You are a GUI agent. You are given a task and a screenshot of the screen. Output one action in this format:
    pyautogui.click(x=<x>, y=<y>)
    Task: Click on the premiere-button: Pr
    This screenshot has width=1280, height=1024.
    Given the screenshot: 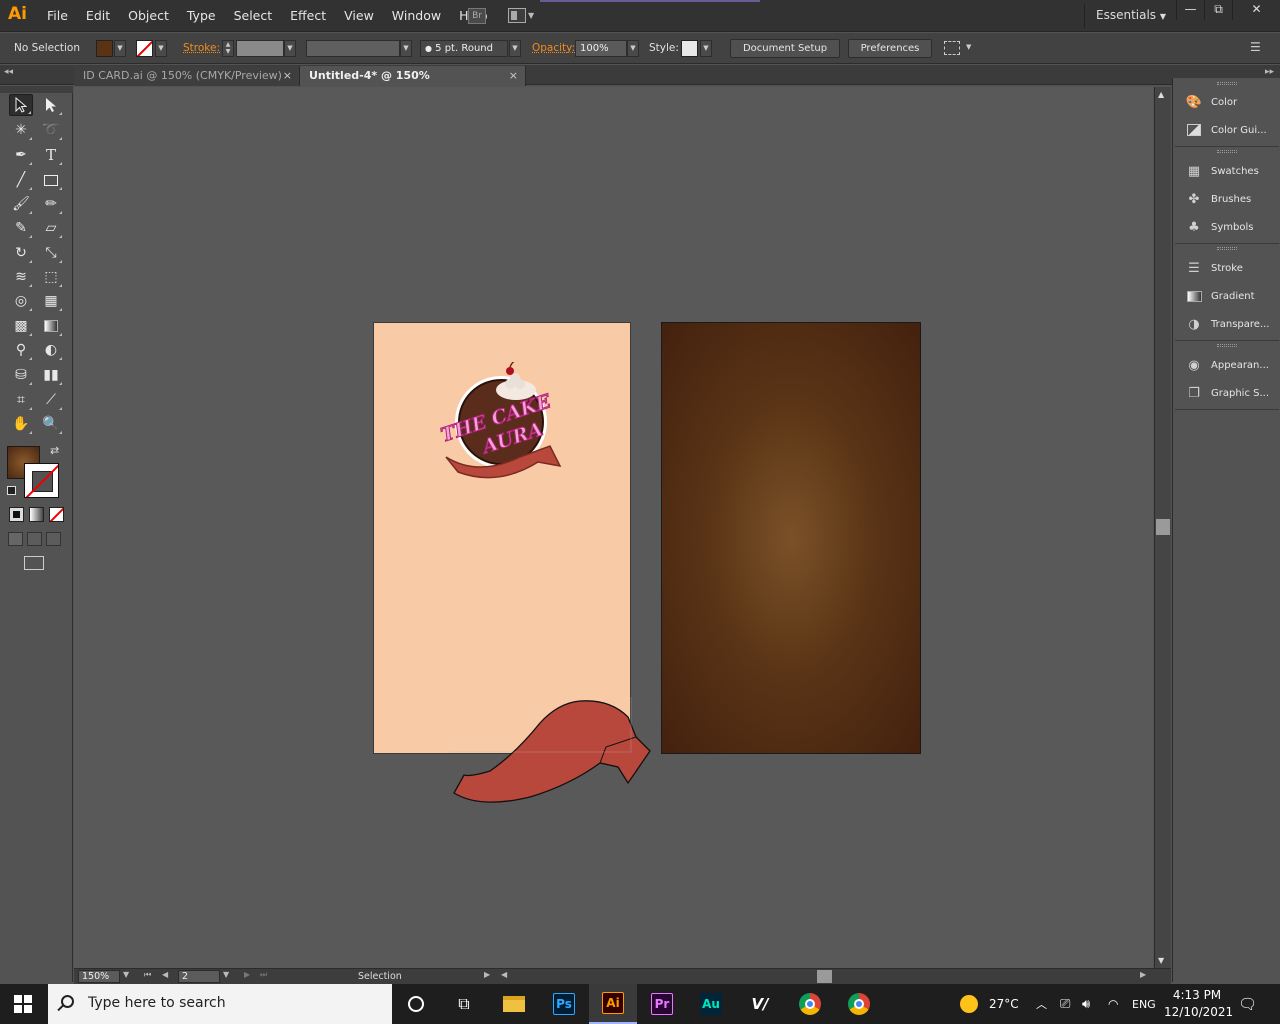 What is the action you would take?
    pyautogui.click(x=662, y=1004)
    